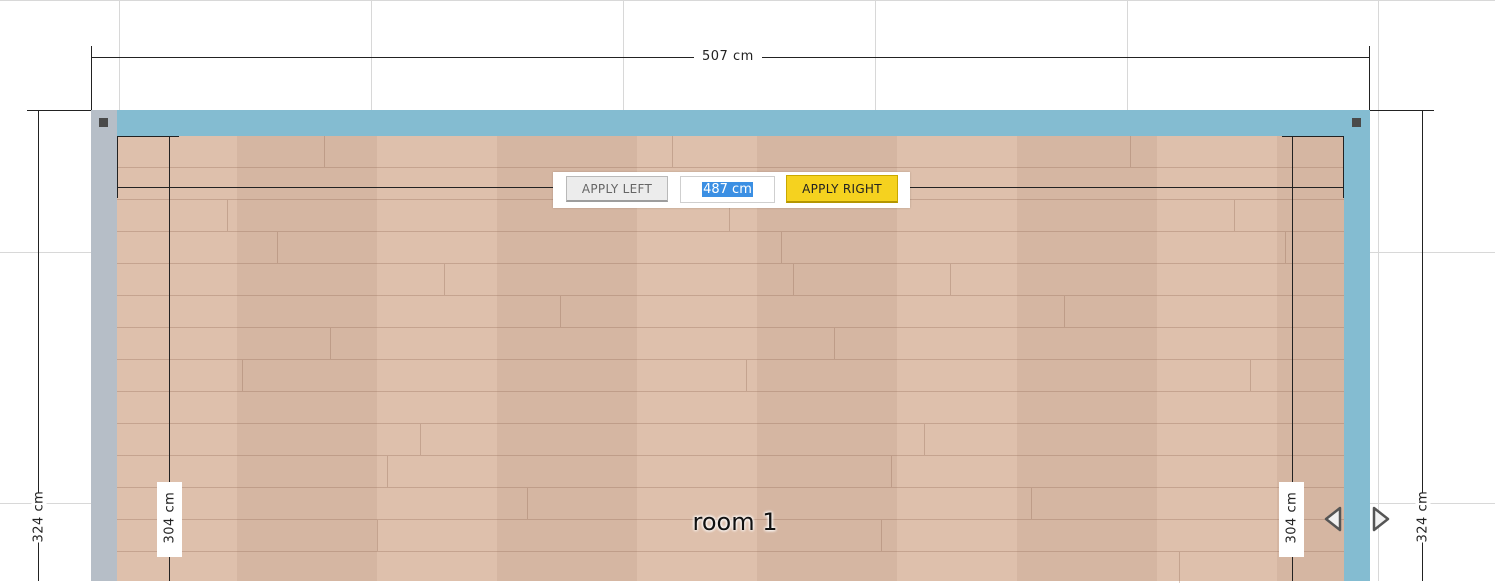 This screenshot has height=583, width=1495. Describe the element at coordinates (170, 517) in the screenshot. I see `dimension-label-left-inner: 304 cm` at that location.